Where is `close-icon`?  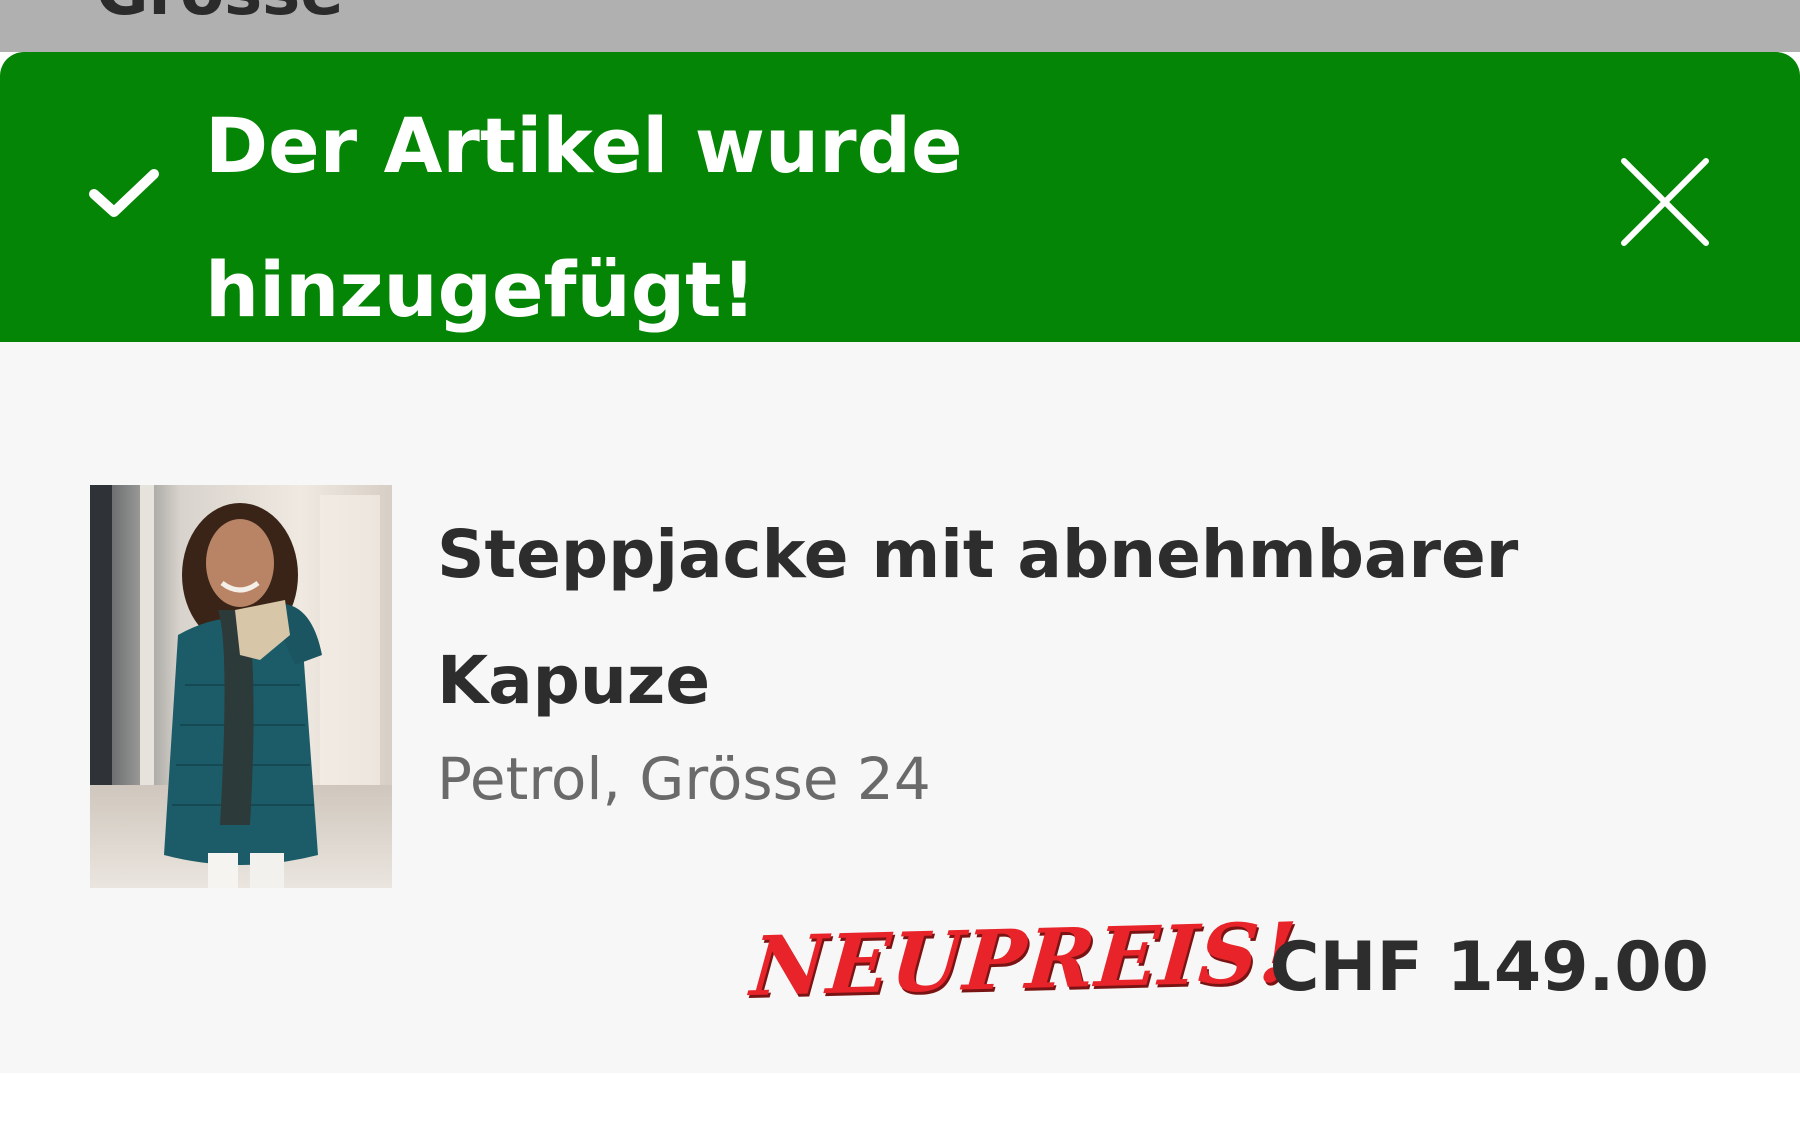
close-icon is located at coordinates (1665, 202).